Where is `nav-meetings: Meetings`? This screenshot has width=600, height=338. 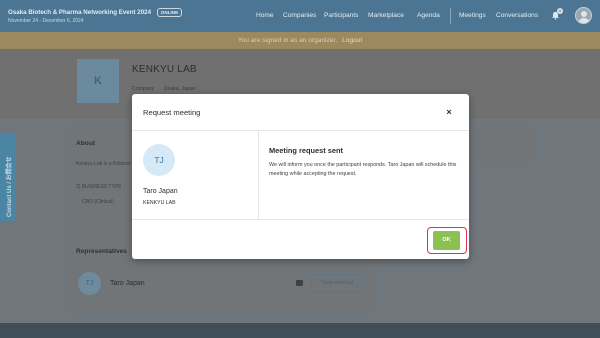
nav-meetings: Meetings is located at coordinates (472, 15).